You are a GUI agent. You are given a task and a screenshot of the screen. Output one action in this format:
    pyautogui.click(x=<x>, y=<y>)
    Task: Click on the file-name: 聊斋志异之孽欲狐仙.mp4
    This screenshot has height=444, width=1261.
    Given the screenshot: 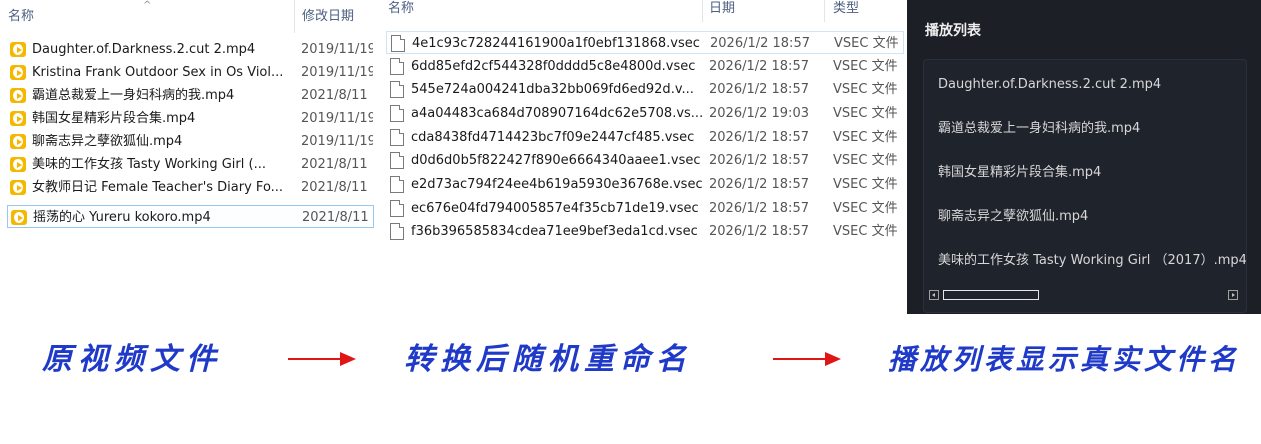 What is the action you would take?
    pyautogui.click(x=107, y=141)
    